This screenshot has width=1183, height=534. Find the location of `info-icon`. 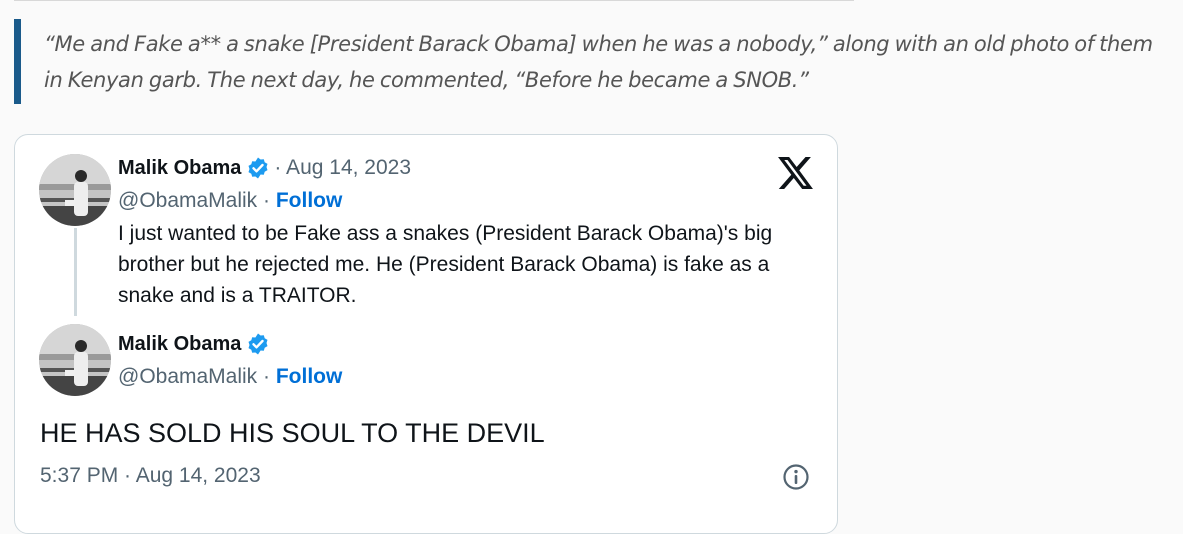

info-icon is located at coordinates (796, 477).